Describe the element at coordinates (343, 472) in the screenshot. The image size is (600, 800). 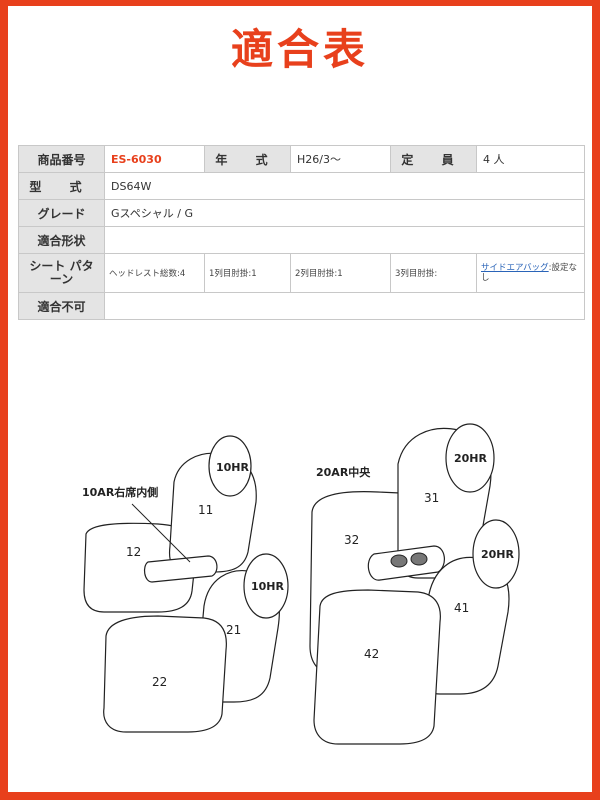
I see `label-20ar: 20AR中央` at that location.